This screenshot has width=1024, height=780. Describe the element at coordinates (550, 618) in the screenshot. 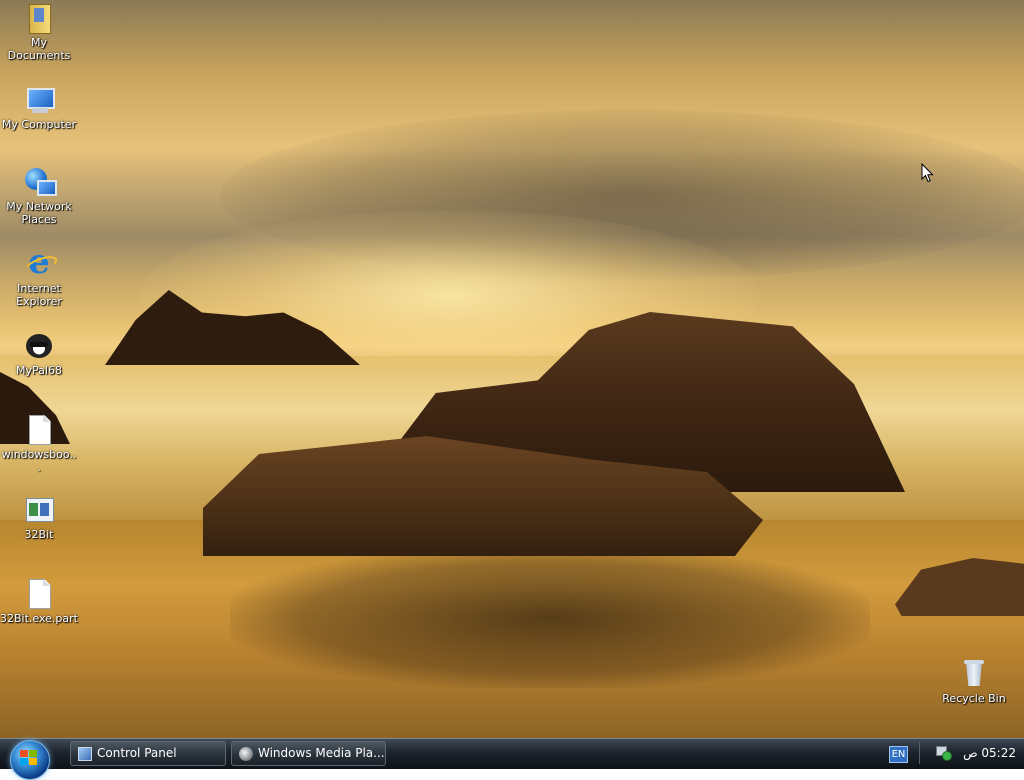

I see `wallpaper-reflection` at that location.